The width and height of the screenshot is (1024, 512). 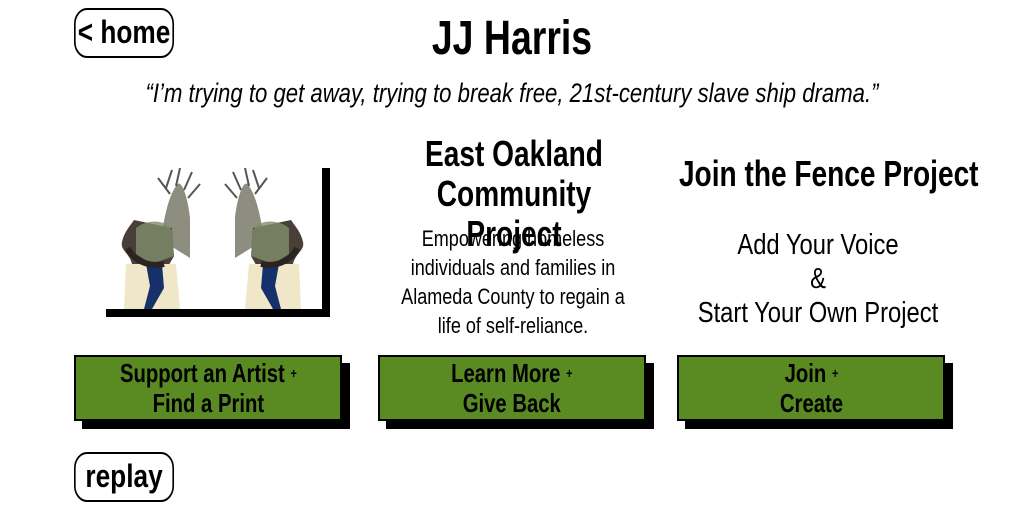 I want to click on frame-right-border, so click(x=326, y=242).